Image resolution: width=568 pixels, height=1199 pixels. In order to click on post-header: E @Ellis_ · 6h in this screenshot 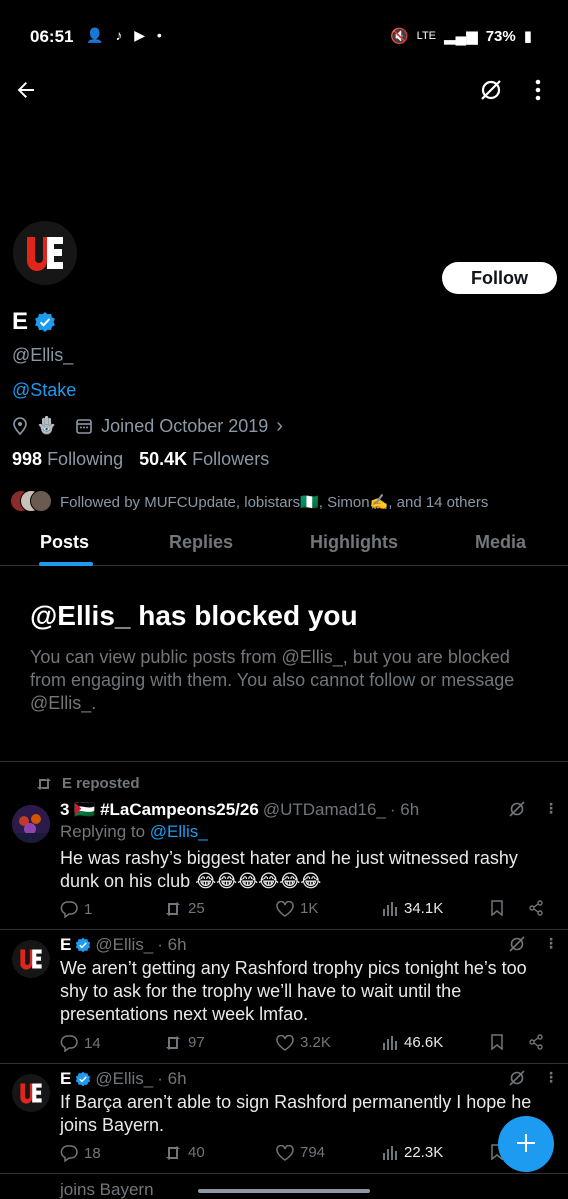, I will do `click(123, 1079)`.